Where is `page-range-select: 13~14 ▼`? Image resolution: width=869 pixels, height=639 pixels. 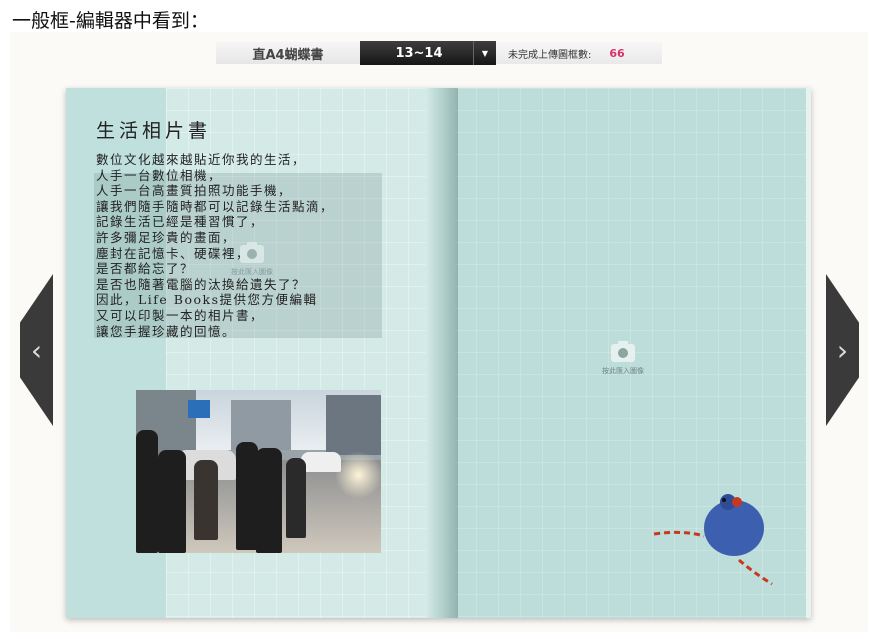
page-range-select: 13~14 ▼ is located at coordinates (428, 53).